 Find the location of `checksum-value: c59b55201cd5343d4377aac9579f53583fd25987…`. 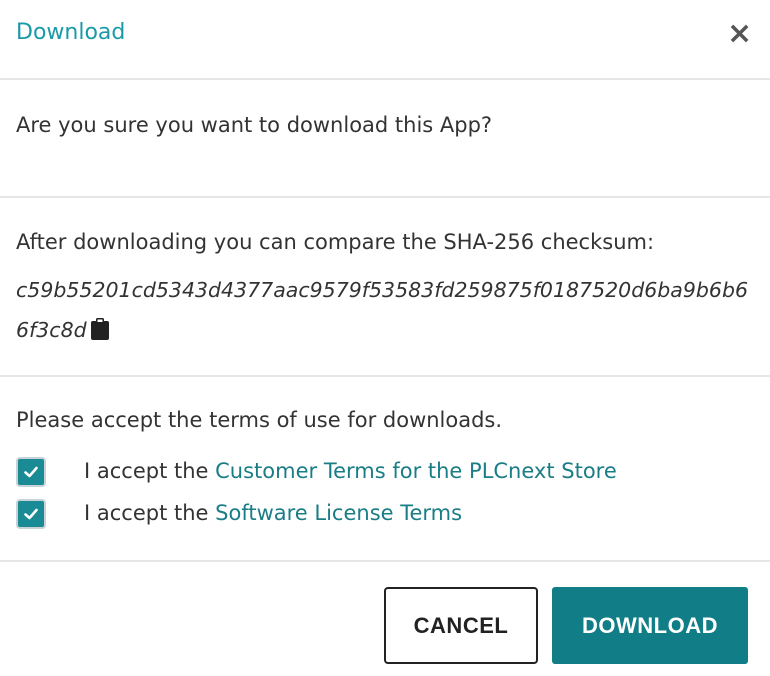

checksum-value: c59b55201cd5343d4377aac9579f53583fd25987… is located at coordinates (383, 310).